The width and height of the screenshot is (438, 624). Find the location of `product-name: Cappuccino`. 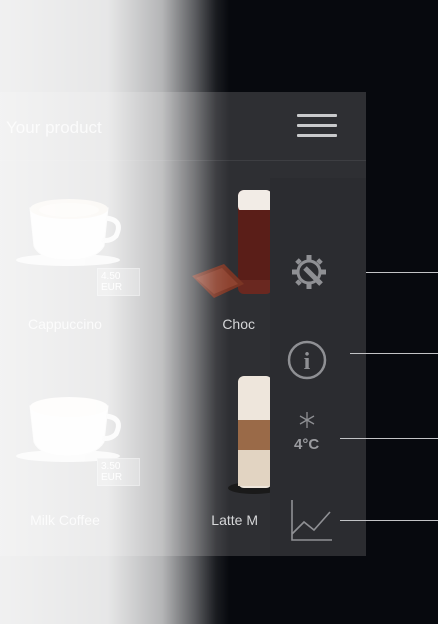

product-name: Cappuccino is located at coordinates (65, 324).